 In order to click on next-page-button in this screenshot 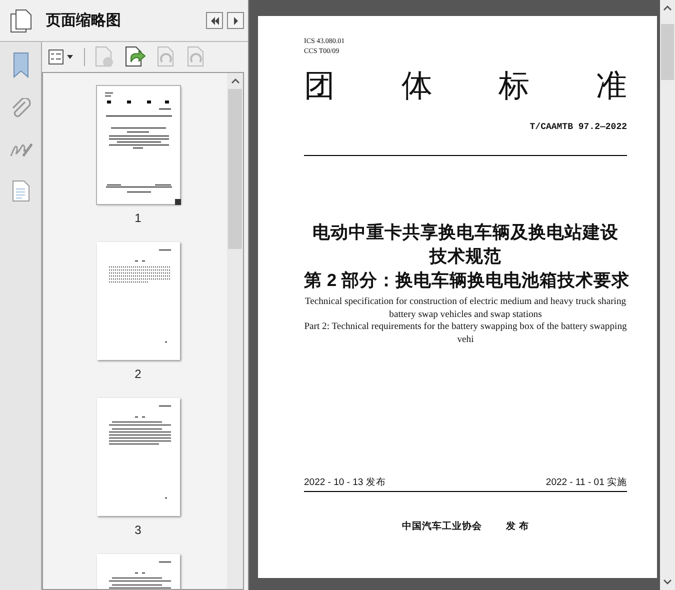, I will do `click(235, 20)`.